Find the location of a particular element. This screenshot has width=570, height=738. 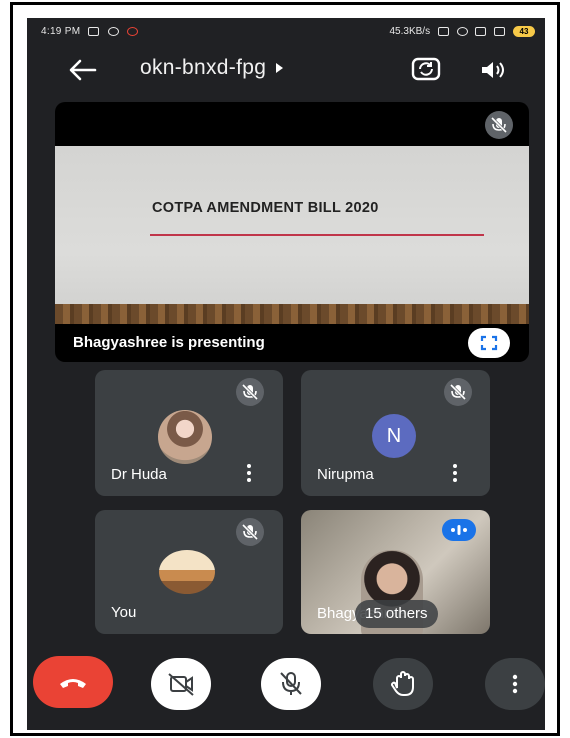

participant-tile: Bhagyashree 15 others is located at coordinates (395, 572).